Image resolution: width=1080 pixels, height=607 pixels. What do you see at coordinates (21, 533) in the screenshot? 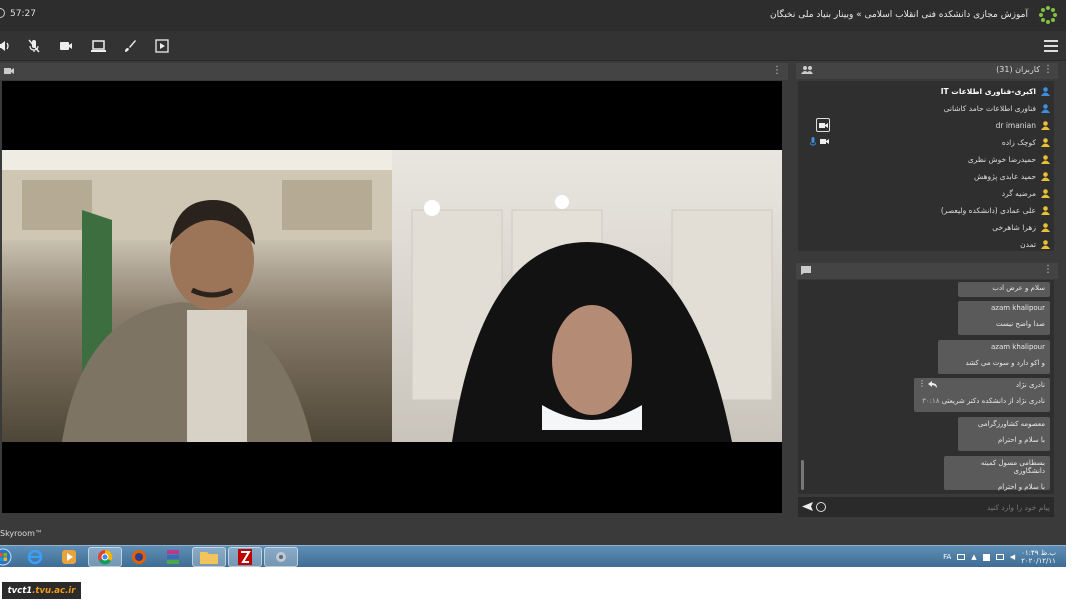
I see `brand-label: Skyroom™` at bounding box center [21, 533].